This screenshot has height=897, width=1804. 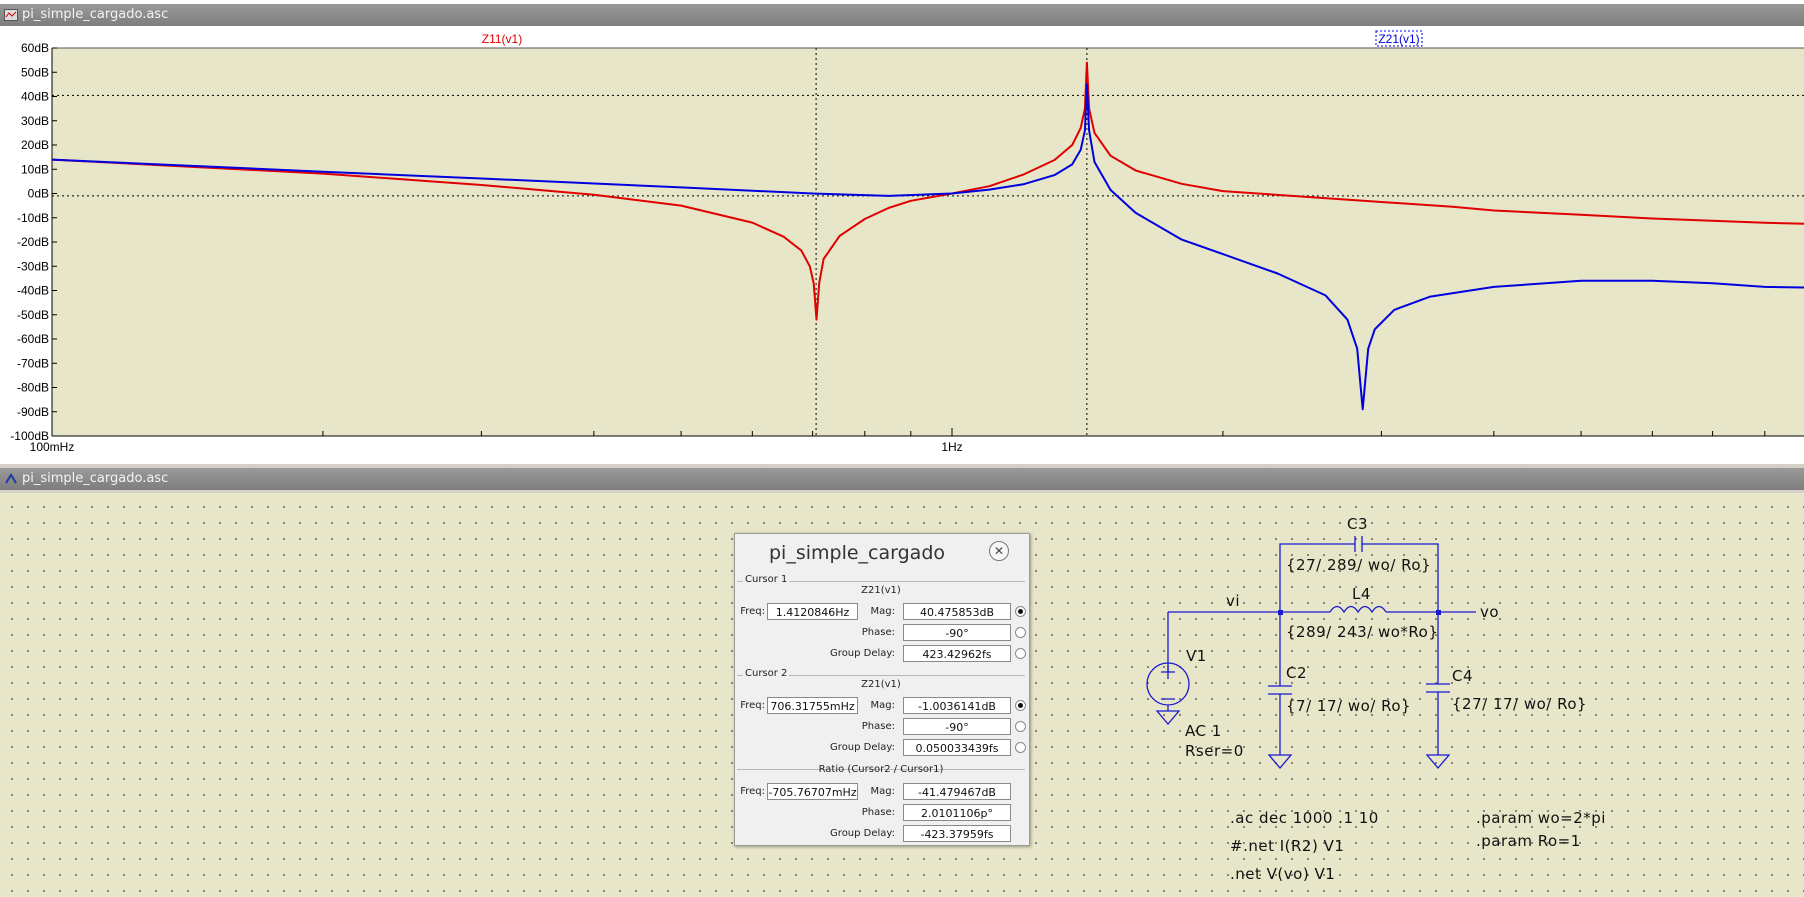 I want to click on directive-ac: .ac dec 1000 .1 10, so click(x=1304, y=818).